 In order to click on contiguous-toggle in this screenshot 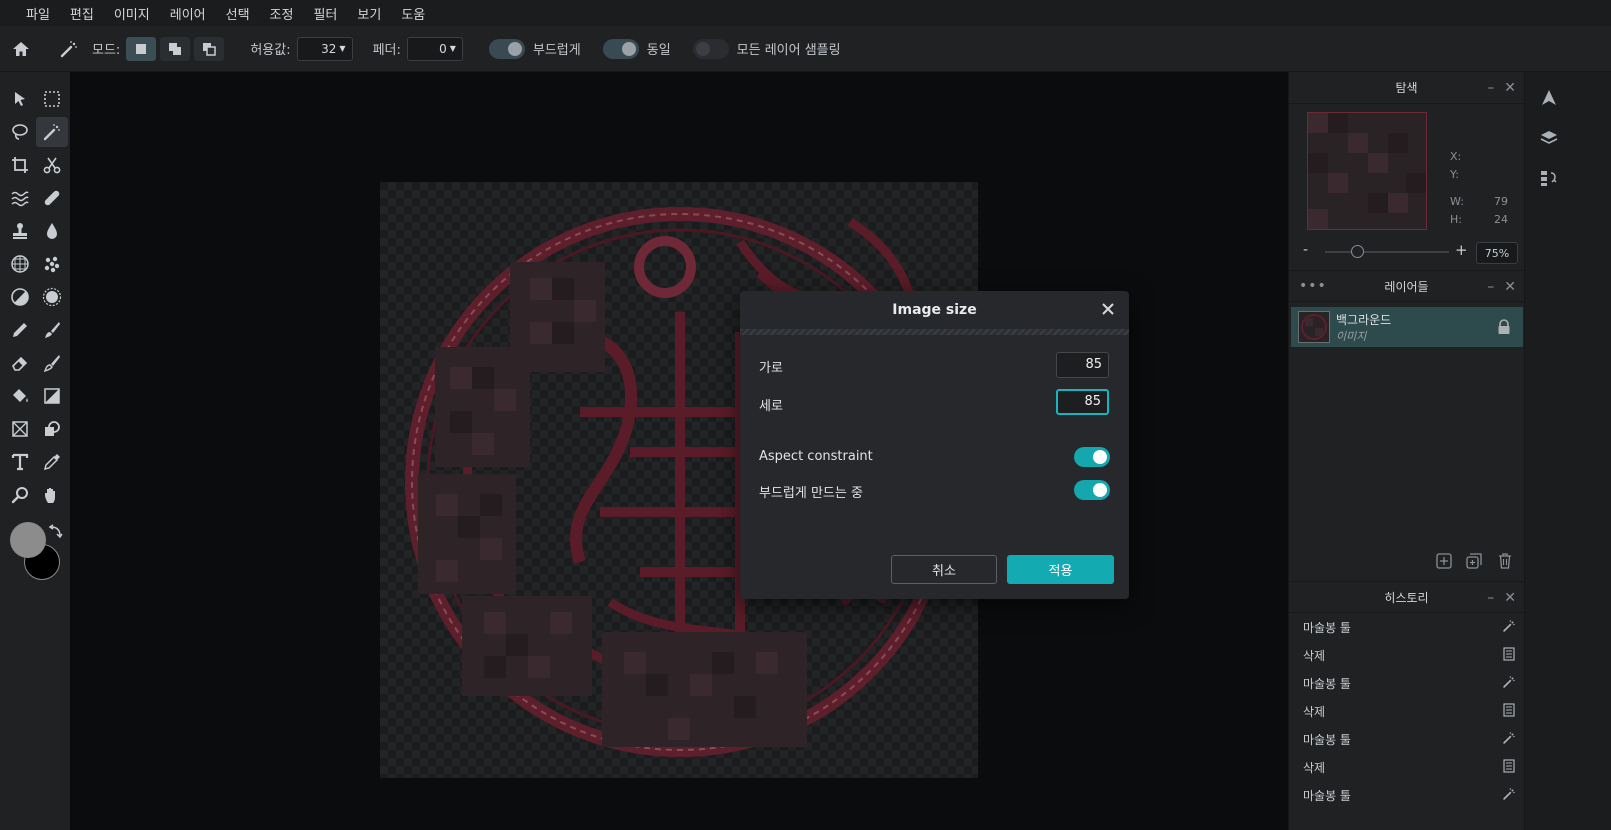, I will do `click(620, 48)`.